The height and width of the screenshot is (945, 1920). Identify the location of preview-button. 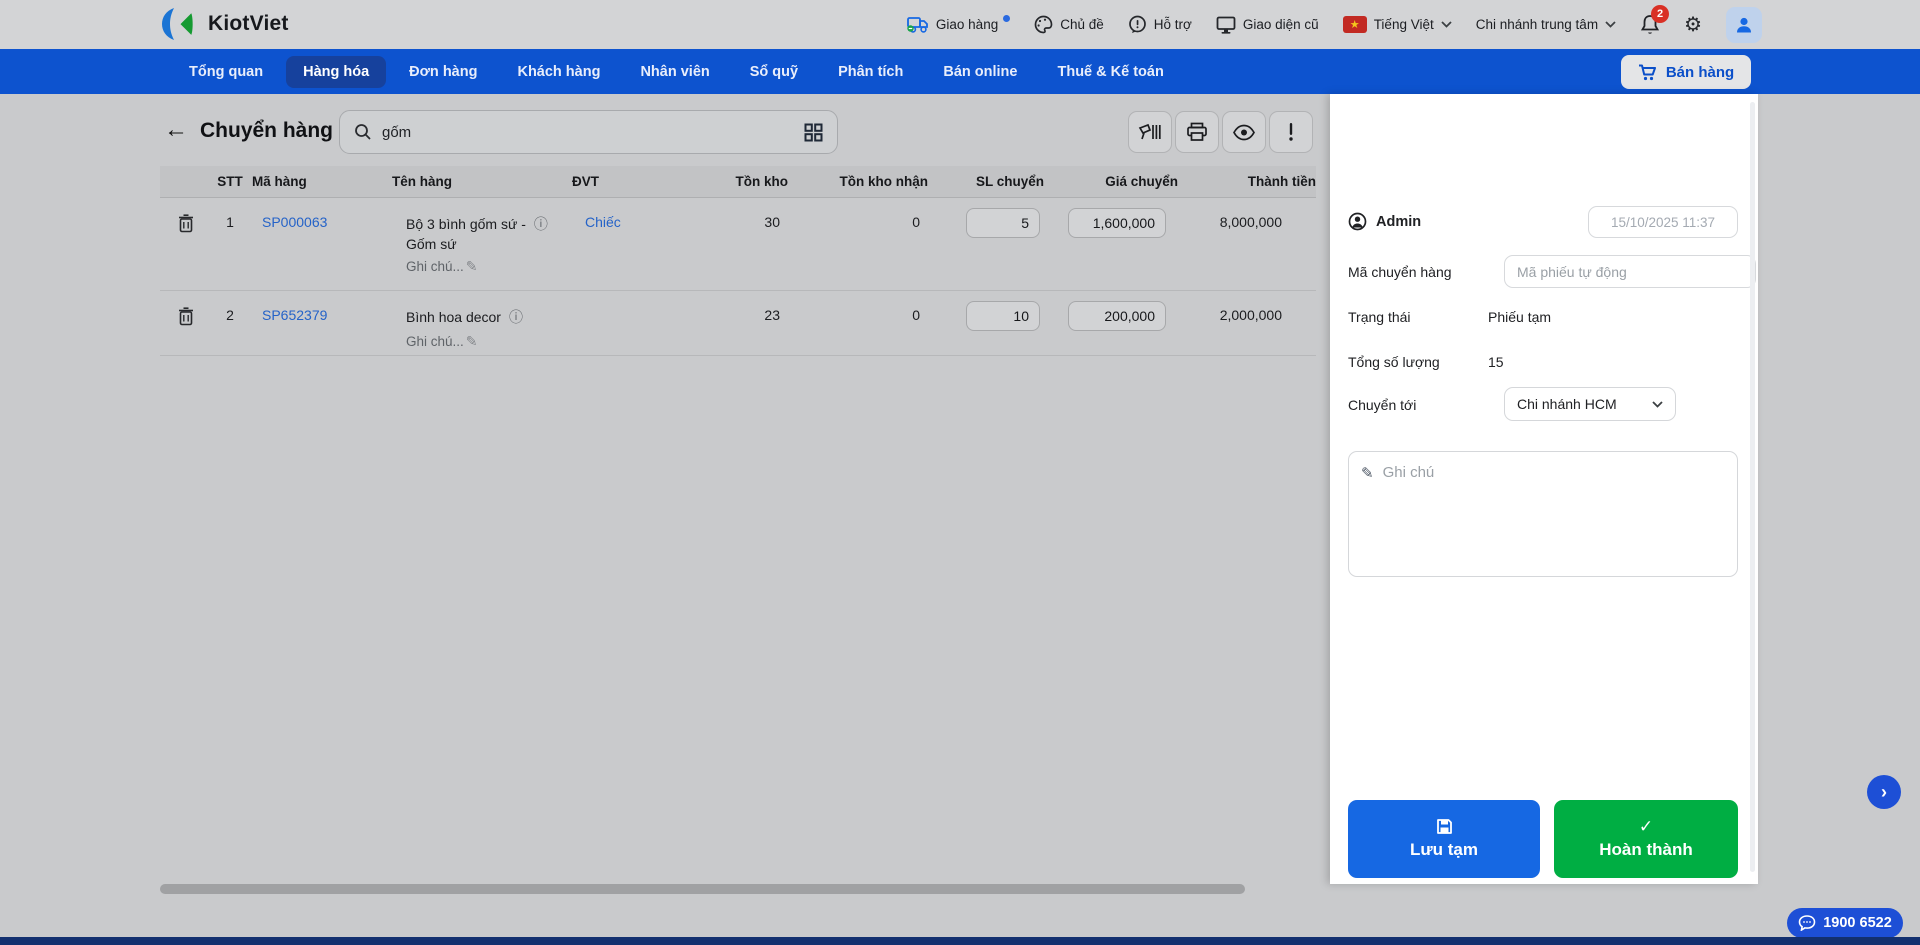
(1244, 132).